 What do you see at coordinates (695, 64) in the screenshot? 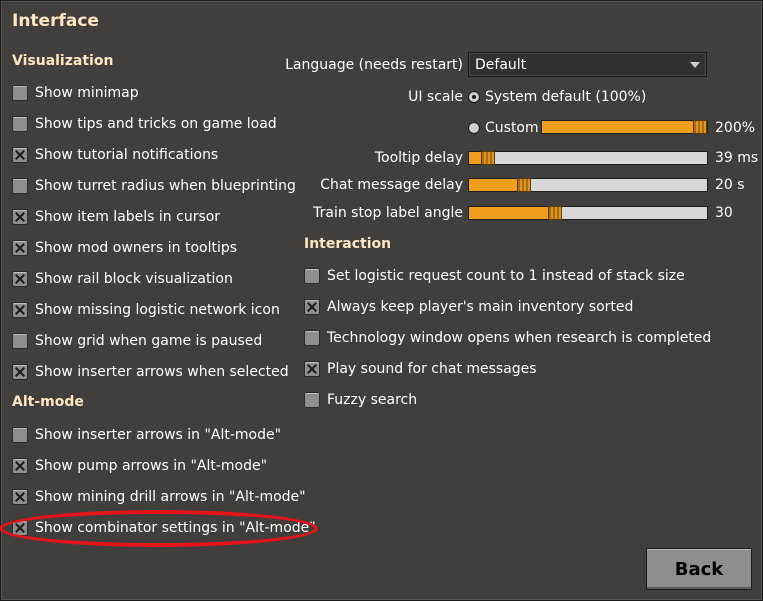
I see `chevron-down-icon` at bounding box center [695, 64].